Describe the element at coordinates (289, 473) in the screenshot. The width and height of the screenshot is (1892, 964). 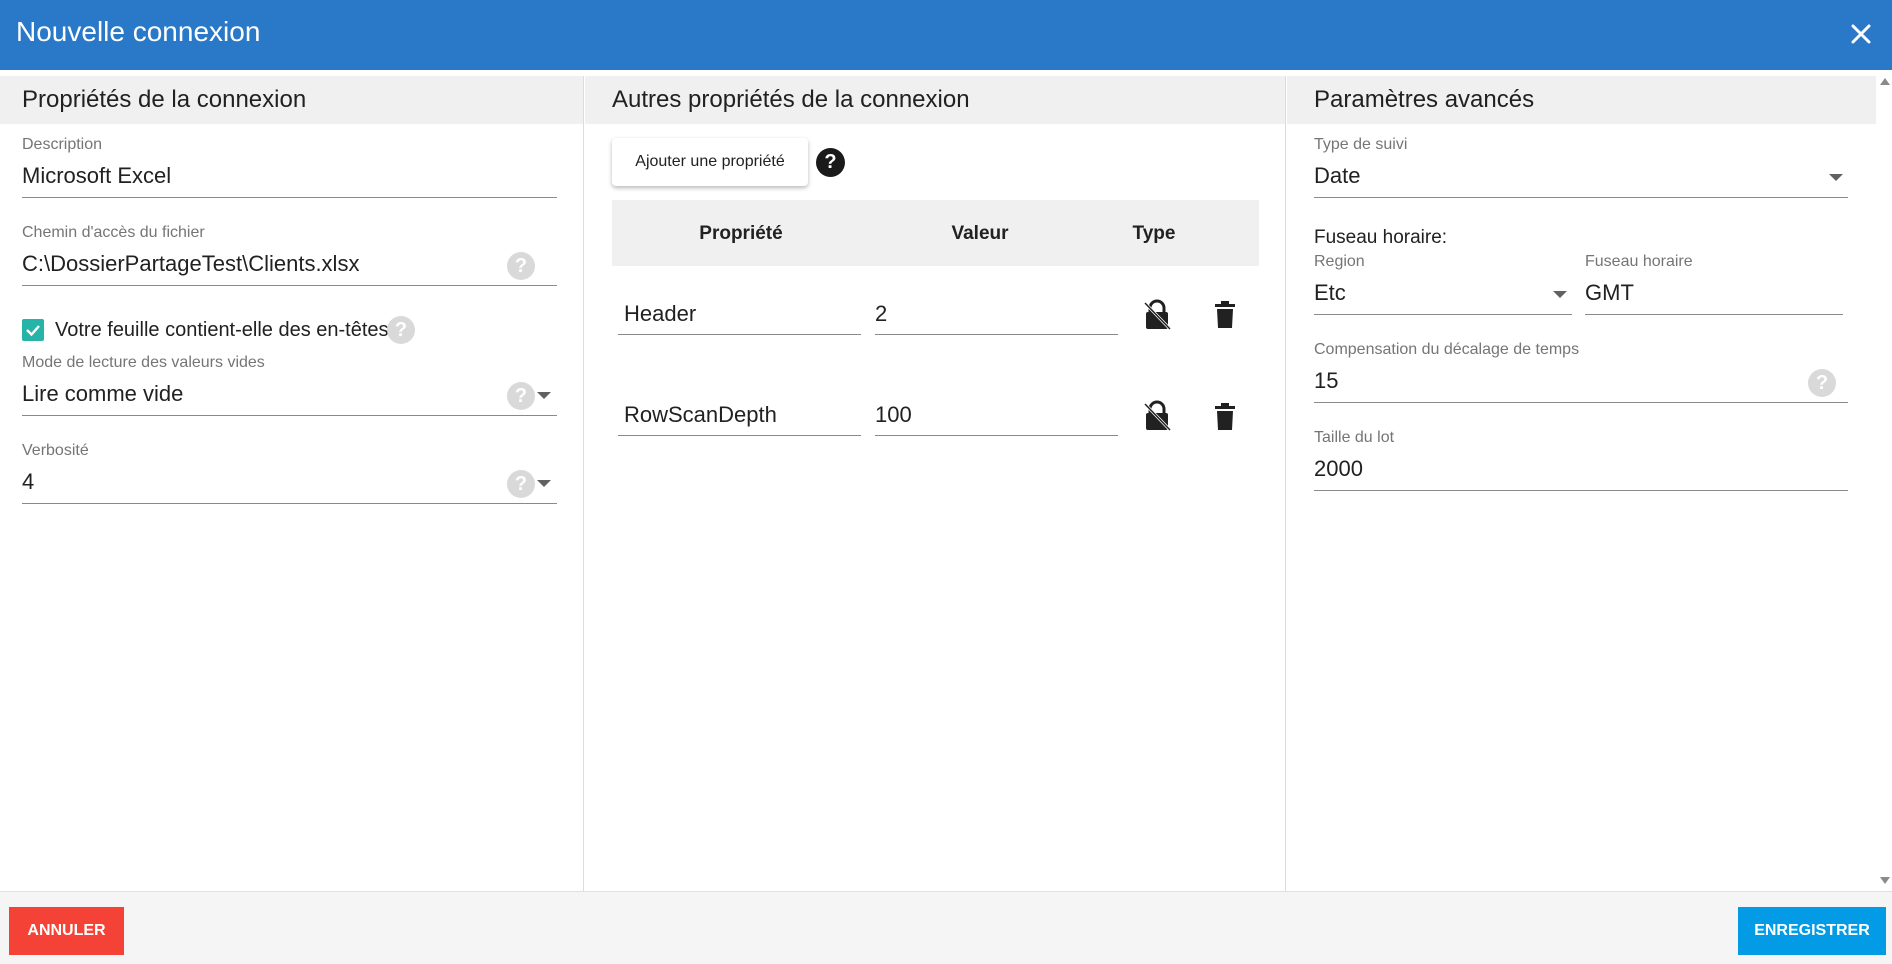
I see `verbosity-select: Verbosité 4 ?` at that location.